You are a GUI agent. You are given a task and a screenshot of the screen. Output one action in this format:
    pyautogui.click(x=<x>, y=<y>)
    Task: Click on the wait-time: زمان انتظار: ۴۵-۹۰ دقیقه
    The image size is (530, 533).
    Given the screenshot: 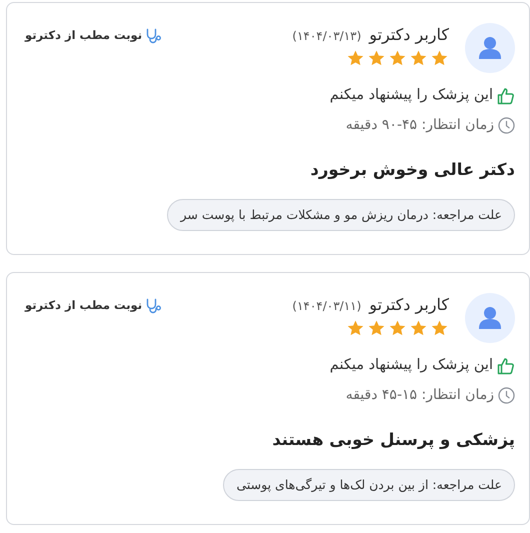 What is the action you would take?
    pyautogui.click(x=420, y=125)
    